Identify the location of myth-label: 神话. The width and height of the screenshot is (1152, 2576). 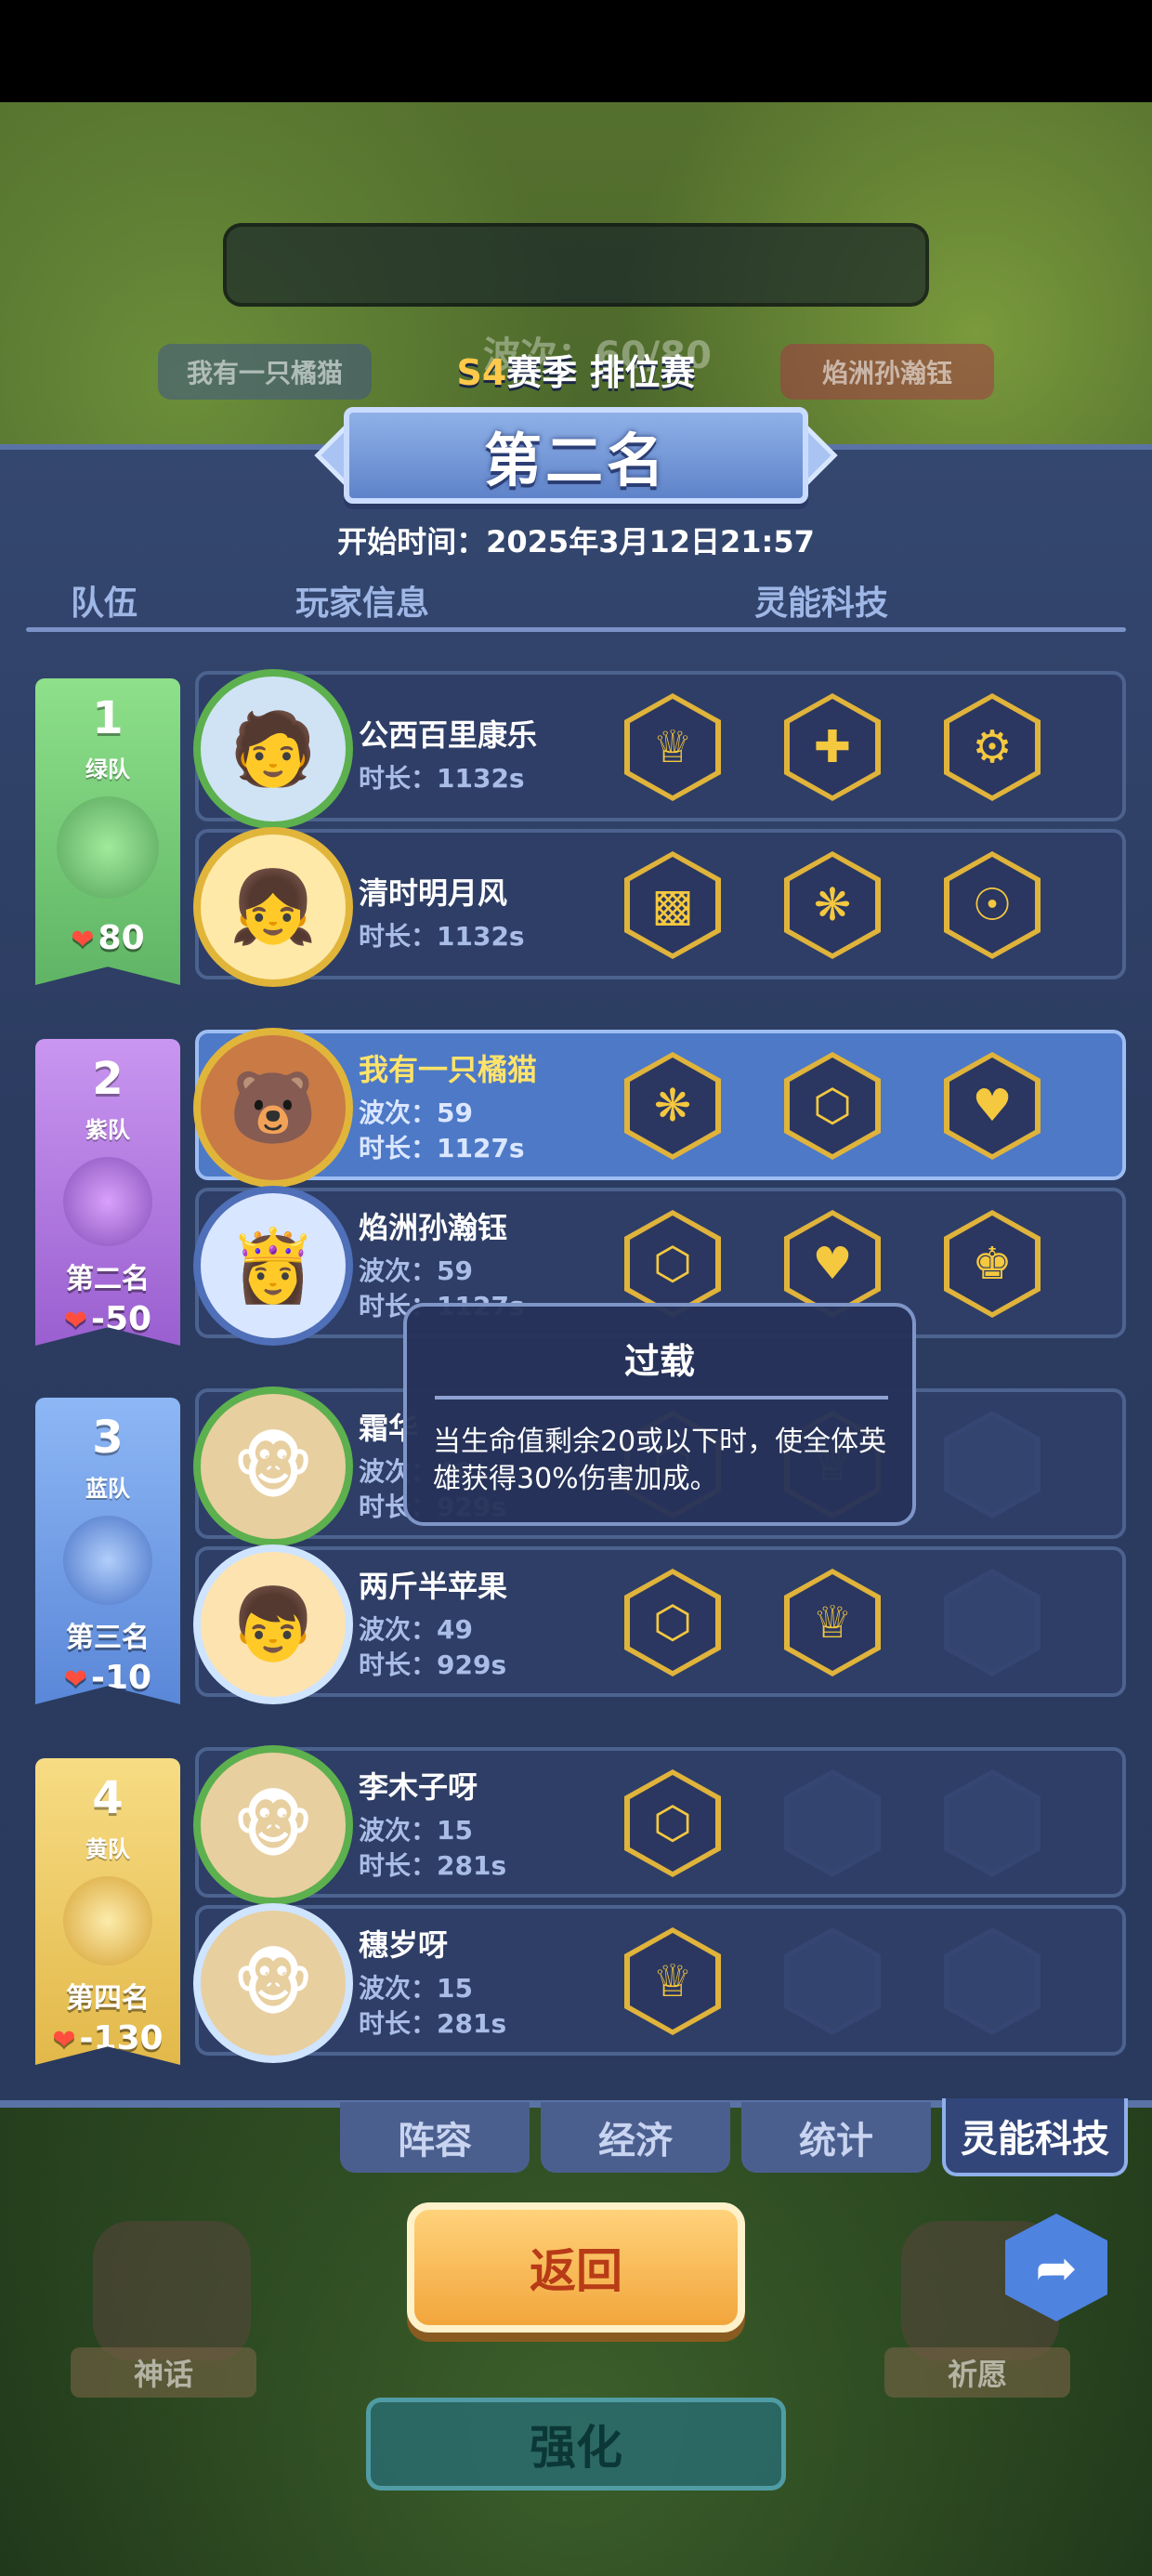
(163, 2372).